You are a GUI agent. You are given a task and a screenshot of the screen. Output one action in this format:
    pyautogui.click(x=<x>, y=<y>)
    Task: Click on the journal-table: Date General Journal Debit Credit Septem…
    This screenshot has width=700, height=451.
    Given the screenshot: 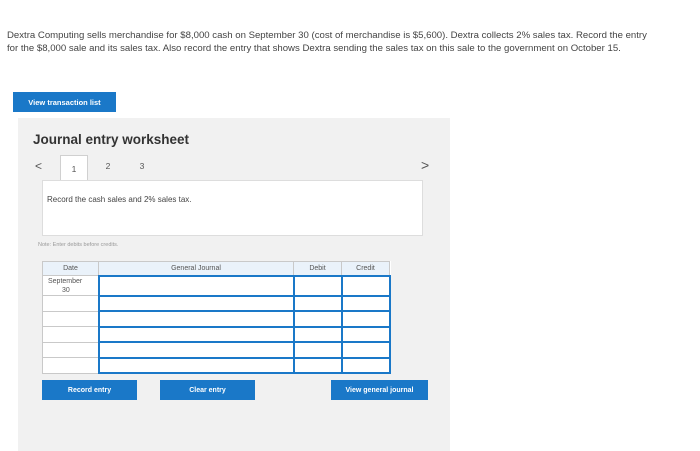 What is the action you would take?
    pyautogui.click(x=216, y=317)
    